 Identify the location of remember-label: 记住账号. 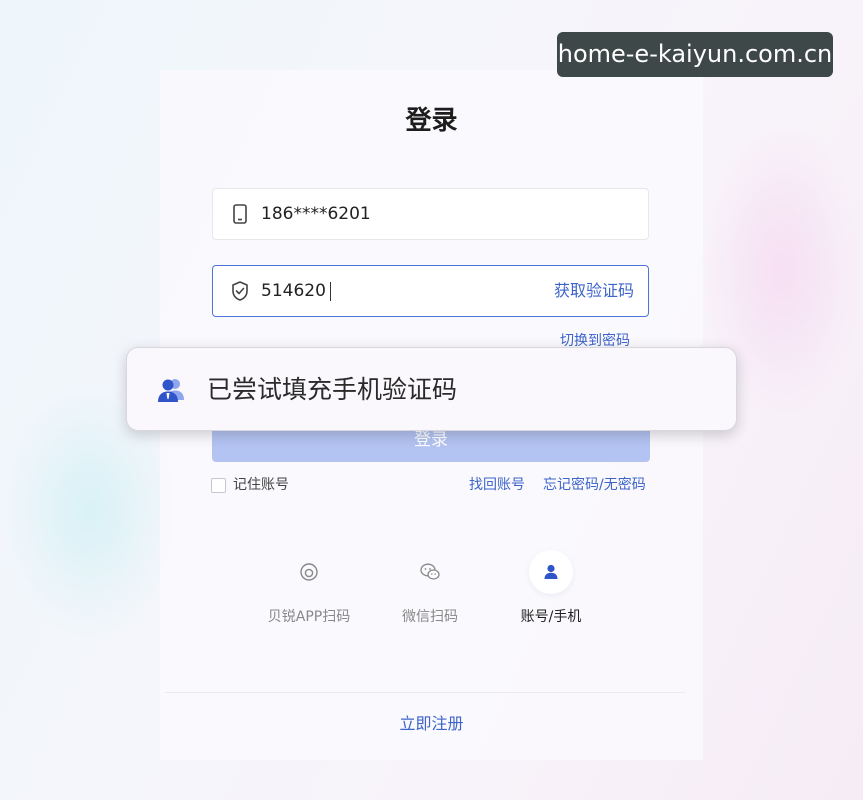
(261, 485).